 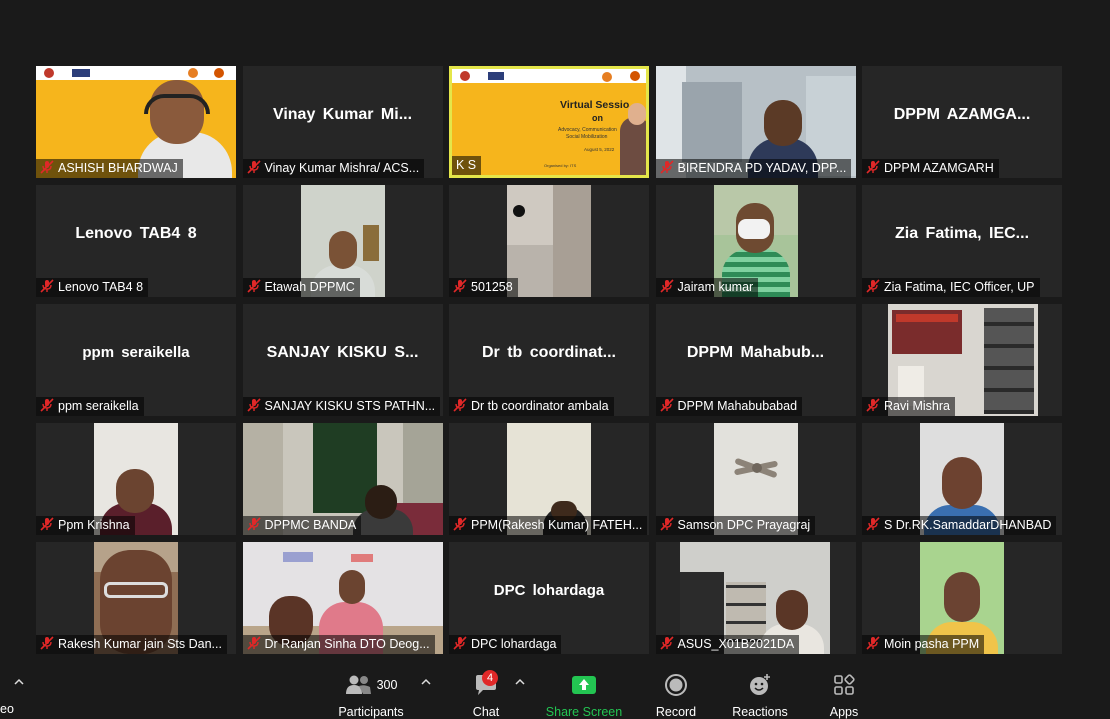 What do you see at coordinates (136, 233) in the screenshot?
I see `participant-display-name: Lenovo TAB4 8` at bounding box center [136, 233].